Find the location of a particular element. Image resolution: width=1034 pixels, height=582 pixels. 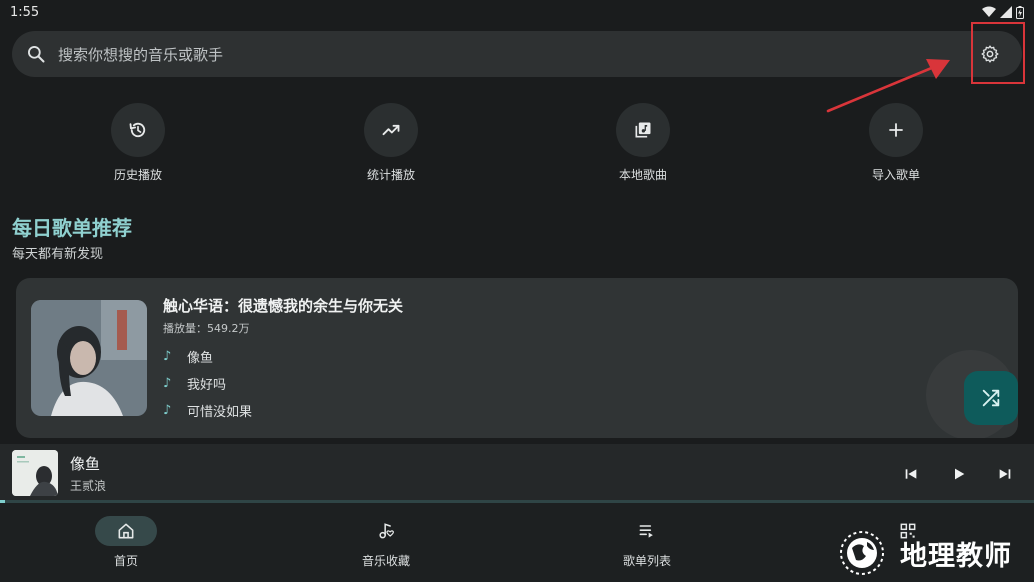

mini-player: 像鱼 王贰浪 is located at coordinates (517, 473).